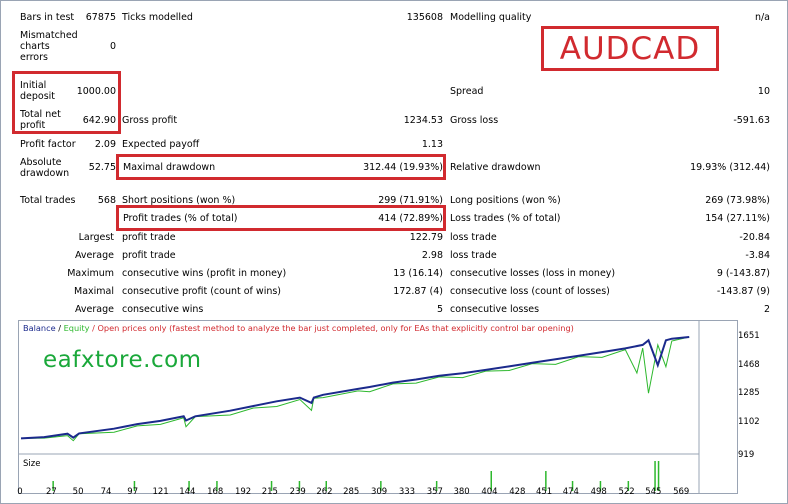  I want to click on x-tick-label: 121, so click(160, 492).